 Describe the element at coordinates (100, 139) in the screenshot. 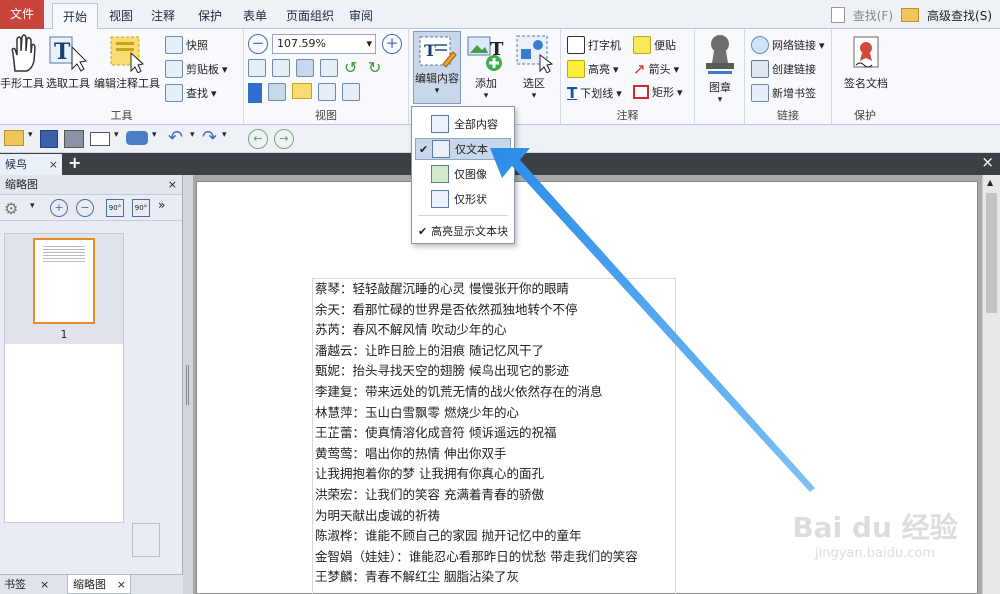

I see `email-icon` at that location.